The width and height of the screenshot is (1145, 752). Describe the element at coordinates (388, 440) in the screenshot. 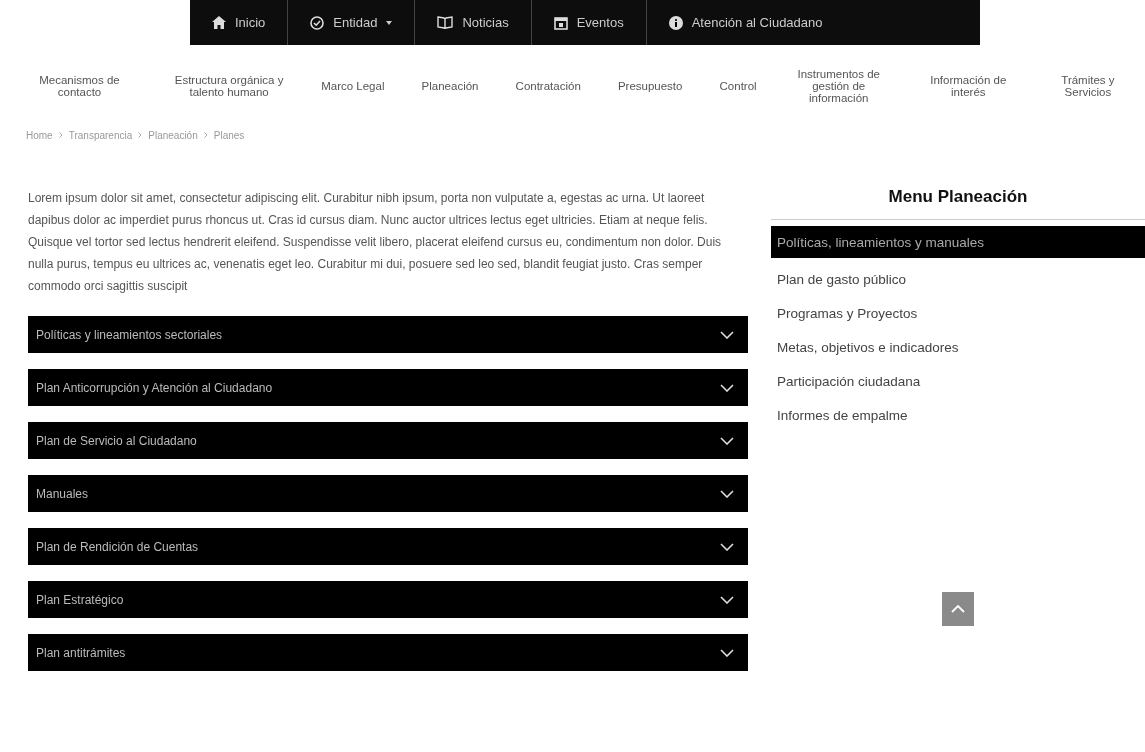

I see `accordion-header: Plan de Servicio al Ciudadano` at that location.